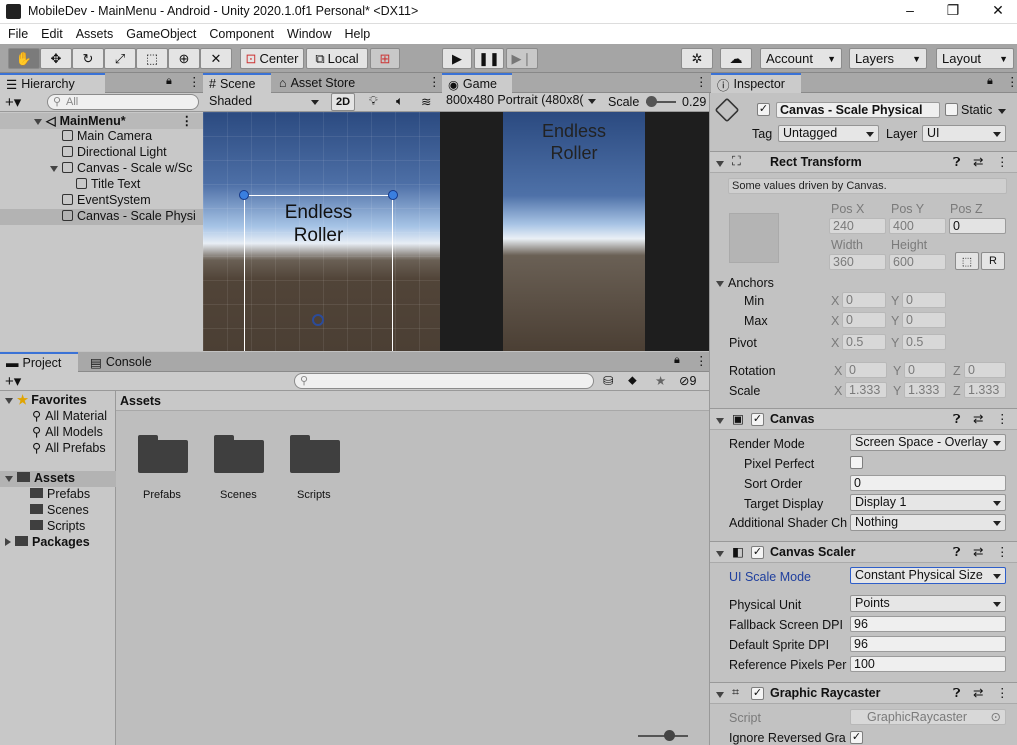  What do you see at coordinates (856, 737) in the screenshot?
I see `ignore-reversed-checkbox: ✓` at bounding box center [856, 737].